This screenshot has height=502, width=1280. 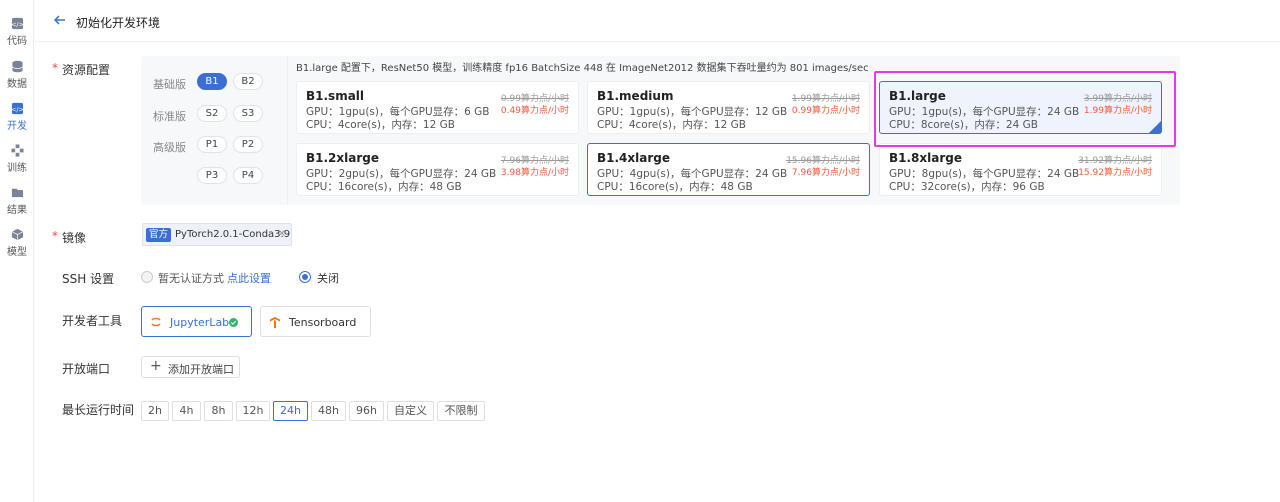 I want to click on sidebar-item-label: 训练, so click(x=17, y=168).